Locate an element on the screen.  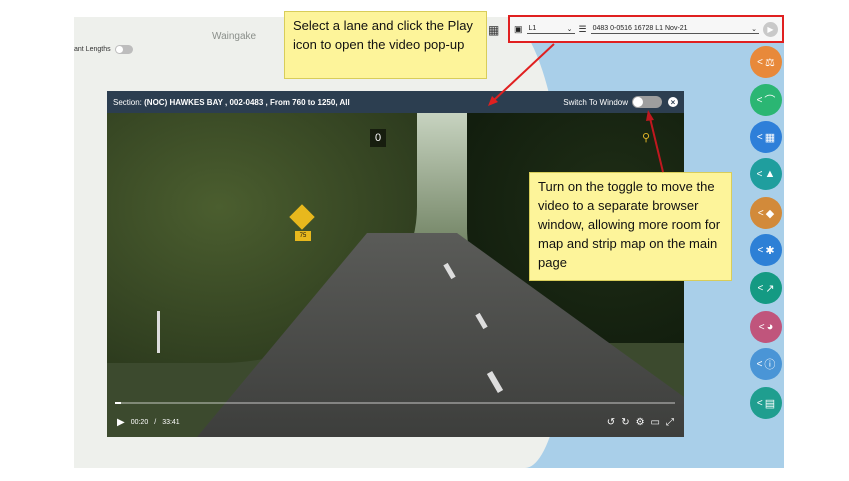
arrow-to-toggle is located at coordinates (656, 145).